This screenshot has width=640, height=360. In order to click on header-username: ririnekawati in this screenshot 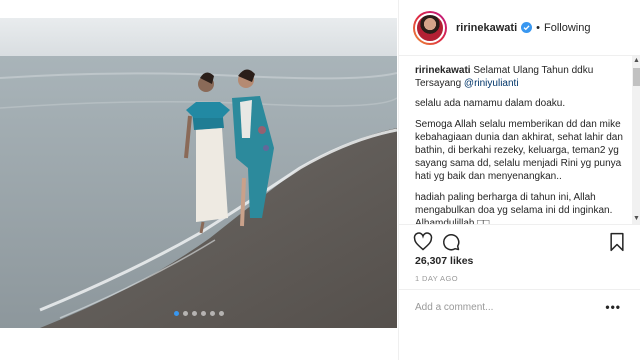, I will do `click(486, 28)`.